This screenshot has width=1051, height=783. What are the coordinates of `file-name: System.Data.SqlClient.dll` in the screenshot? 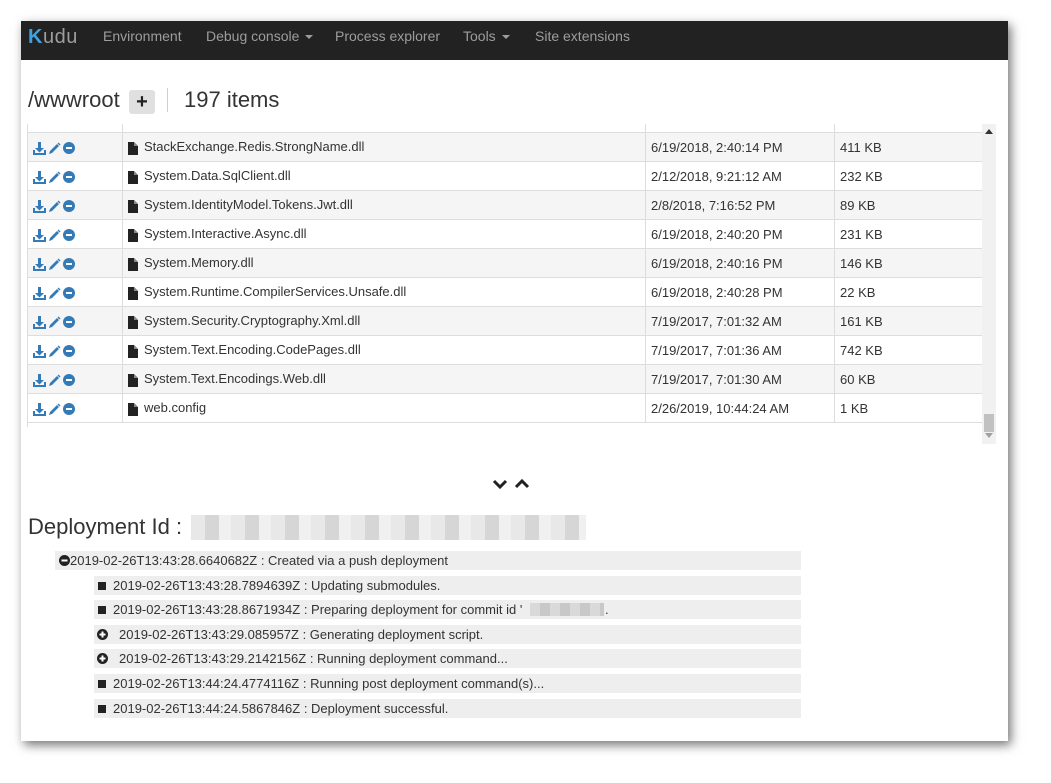 It's located at (217, 175).